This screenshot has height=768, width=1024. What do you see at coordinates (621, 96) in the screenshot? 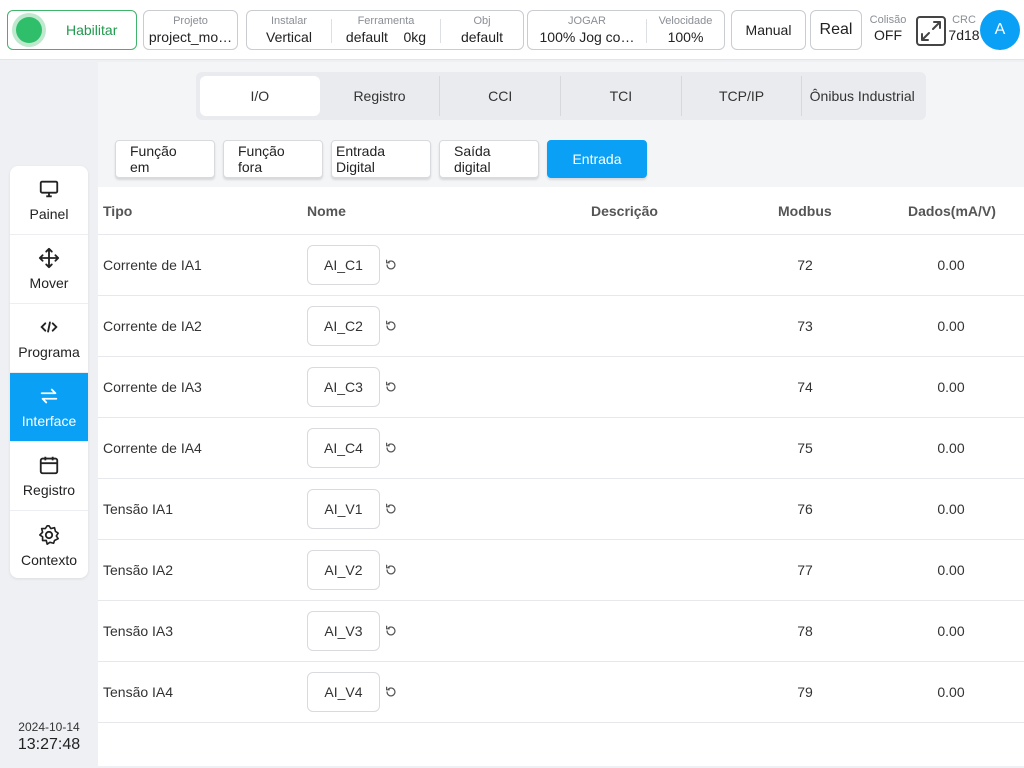
I see `tab-tci: TCI` at bounding box center [621, 96].